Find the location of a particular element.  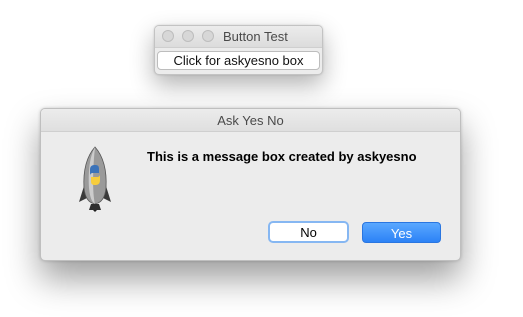

close-window-icon is located at coordinates (168, 36).